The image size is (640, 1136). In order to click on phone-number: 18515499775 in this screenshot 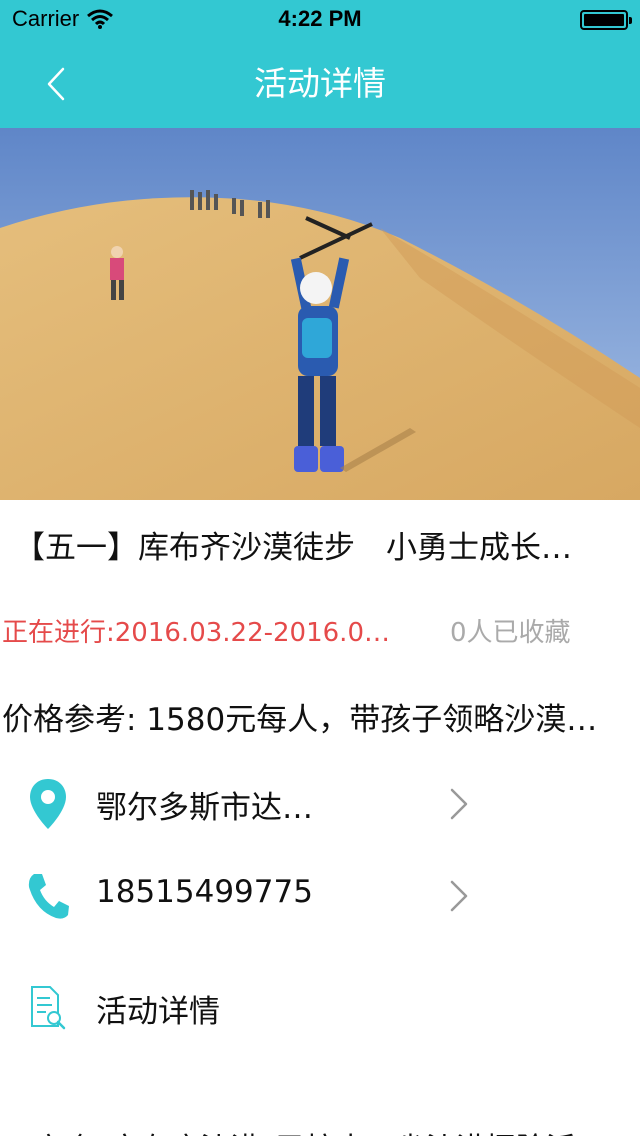, I will do `click(204, 892)`.